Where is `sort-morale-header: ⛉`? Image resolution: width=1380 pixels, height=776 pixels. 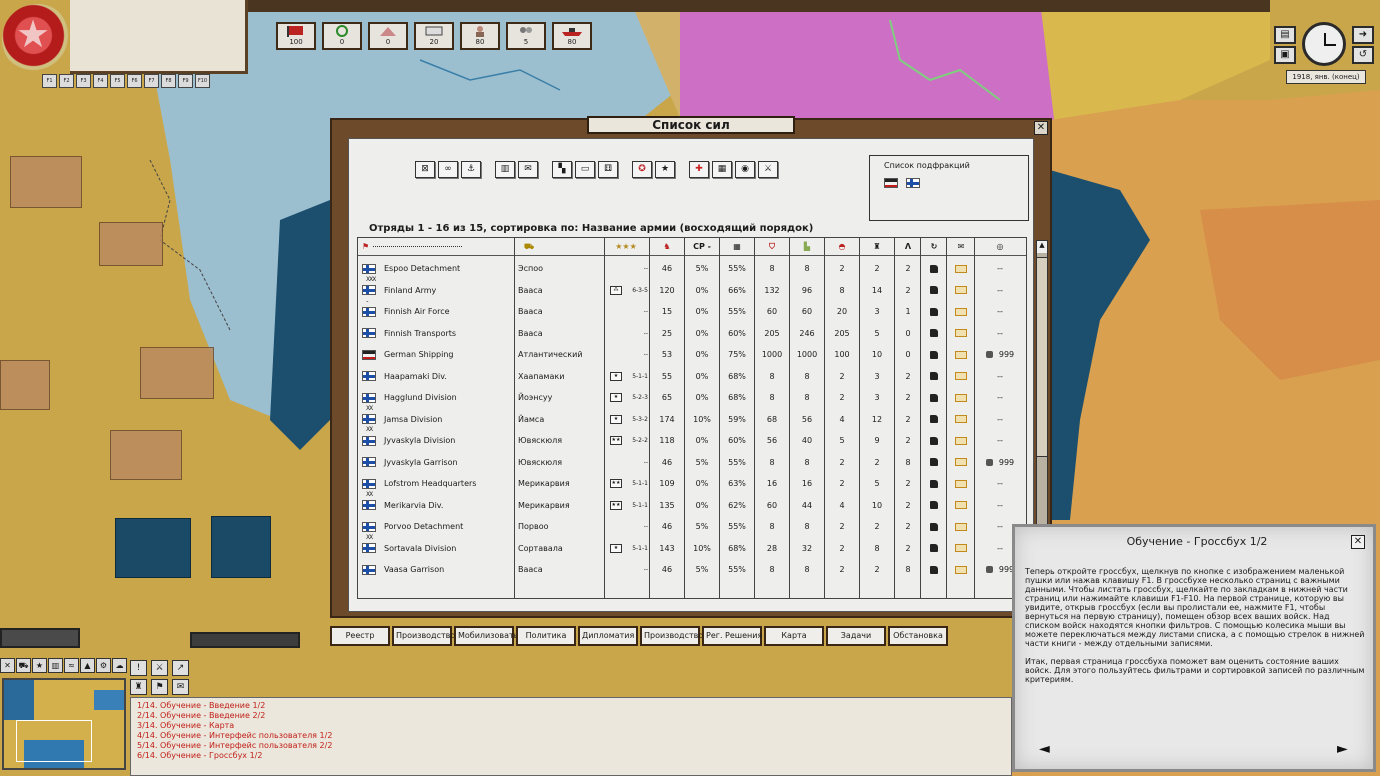 sort-morale-header: ⛉ is located at coordinates (772, 246).